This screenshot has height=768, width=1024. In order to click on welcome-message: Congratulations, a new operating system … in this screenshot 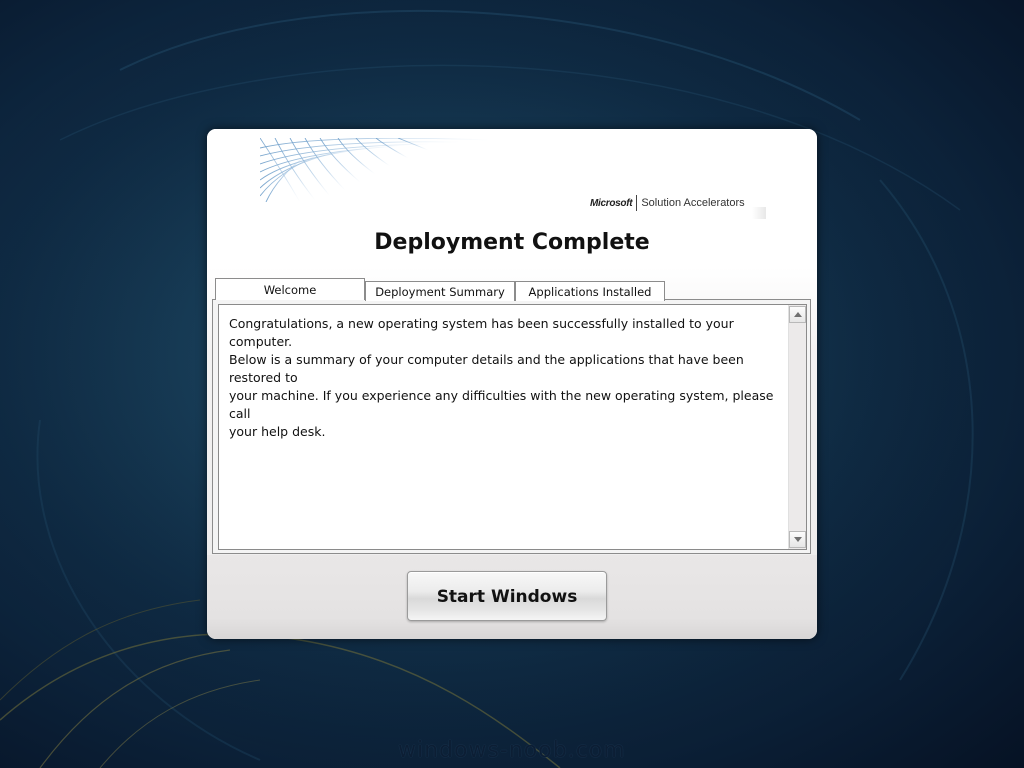, I will do `click(506, 378)`.